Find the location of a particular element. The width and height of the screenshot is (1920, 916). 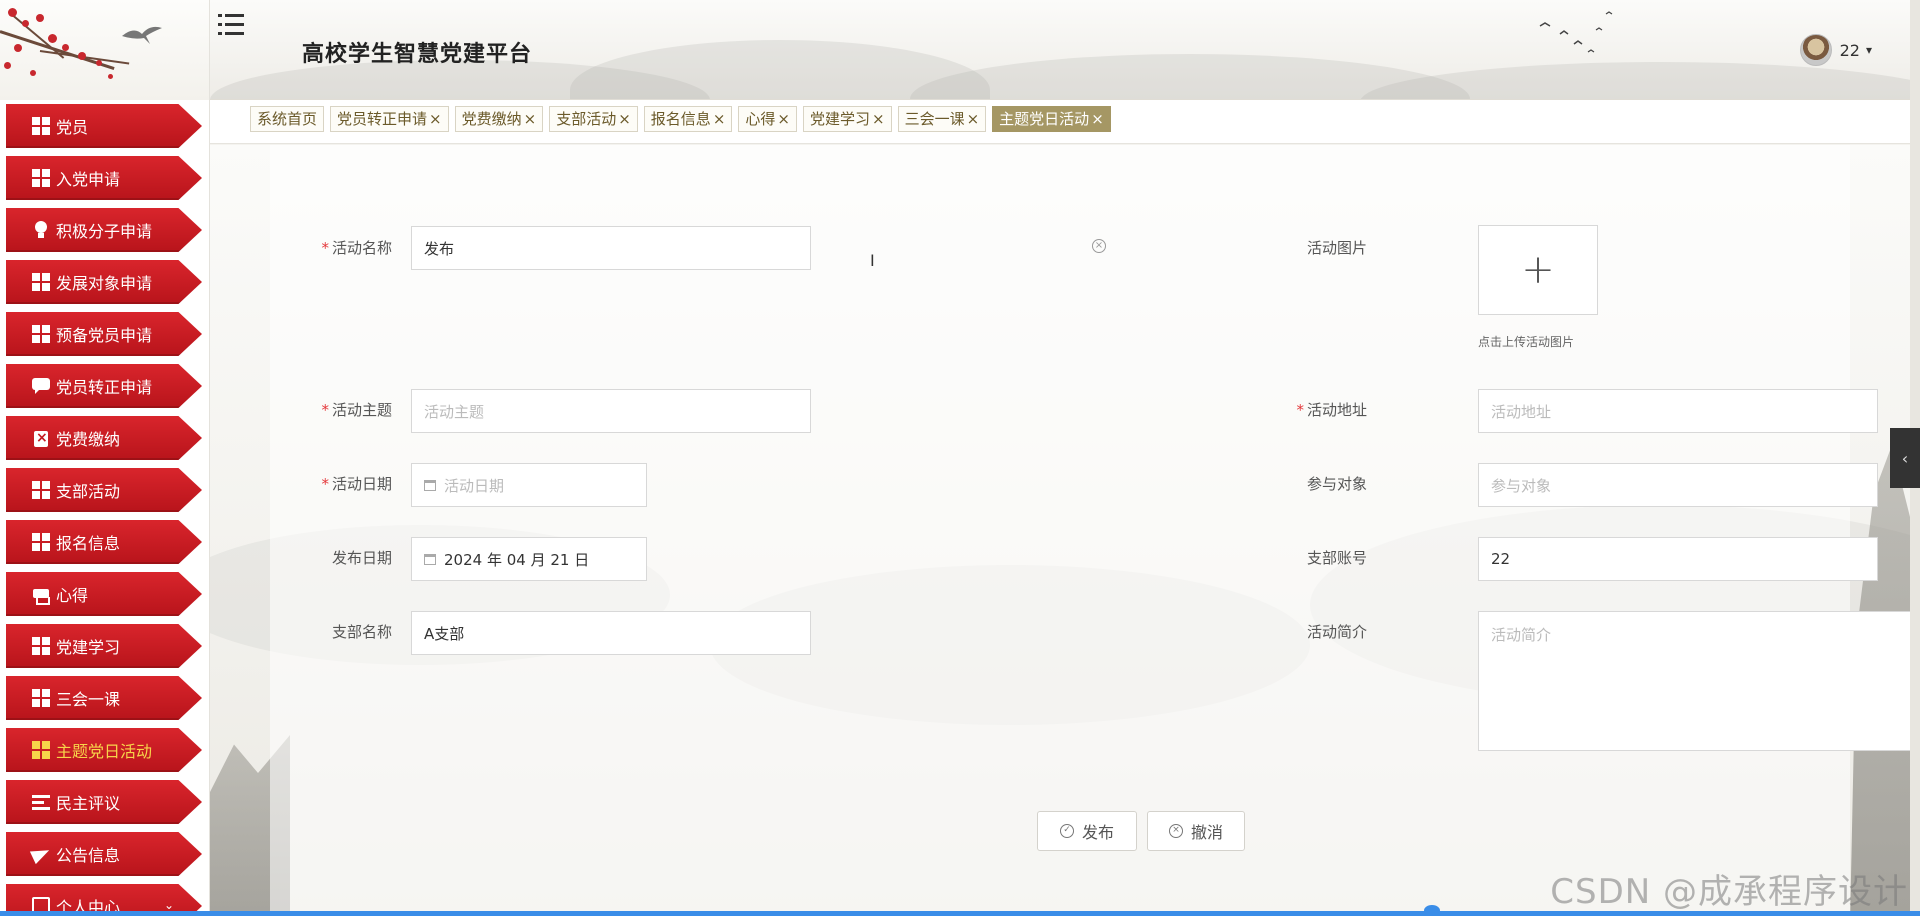

chevron-left-icon: ‹ is located at coordinates (1905, 458).